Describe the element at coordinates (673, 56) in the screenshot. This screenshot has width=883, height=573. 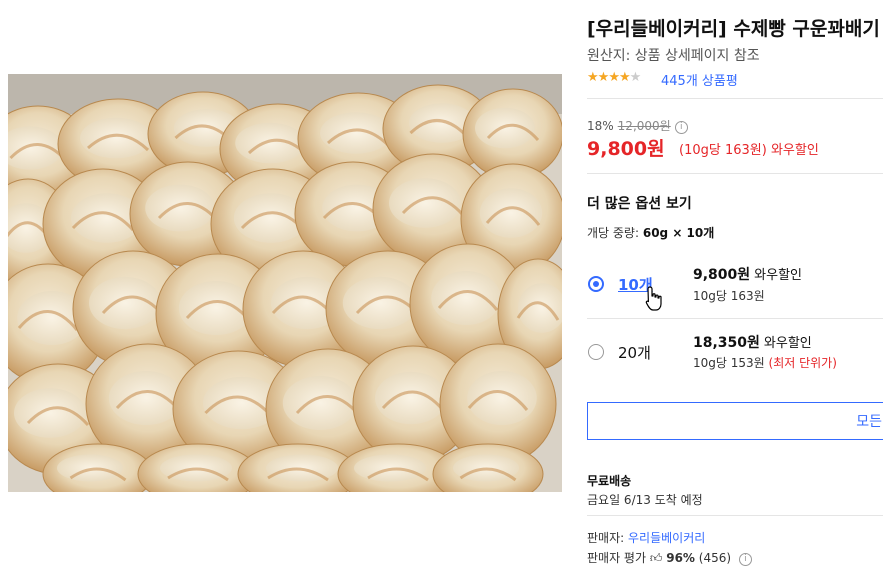
I see `origin-text: 원산지: 상품 상세페이지 참조` at that location.